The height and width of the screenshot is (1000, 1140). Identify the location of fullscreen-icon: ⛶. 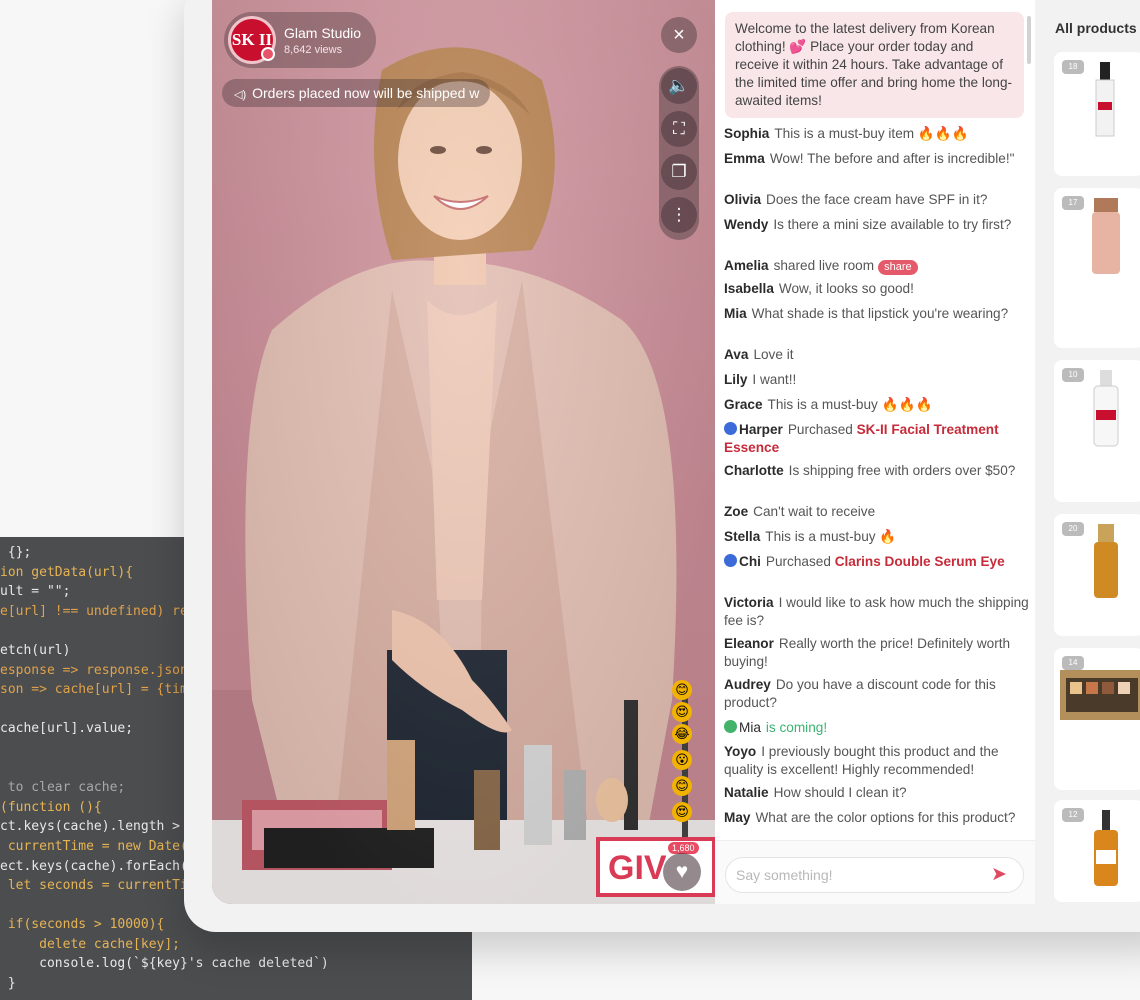
(679, 129).